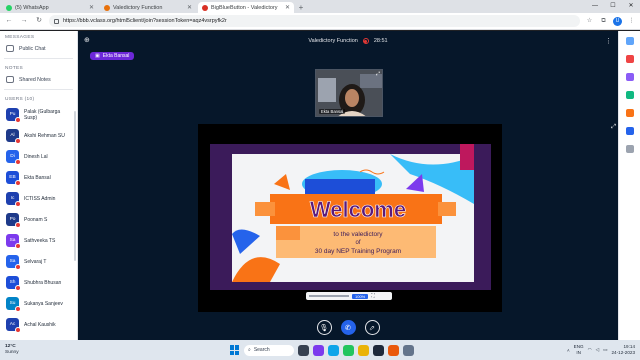 The width and height of the screenshot is (640, 360). Describe the element at coordinates (349, 93) in the screenshot. I see `webcam-tile: Ekta Bansal ⤢` at that location.